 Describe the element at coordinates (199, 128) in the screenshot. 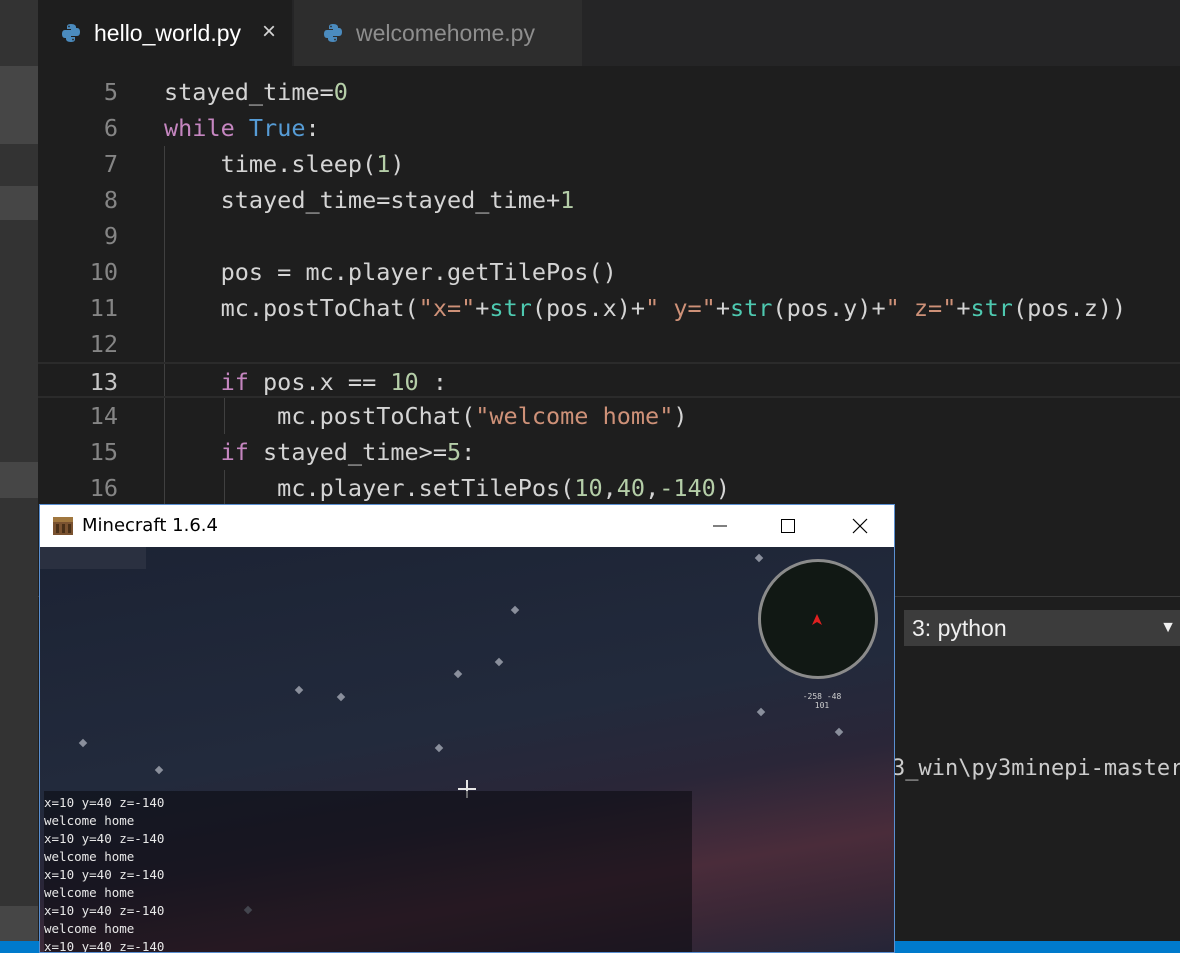

I see `code-token: while` at that location.